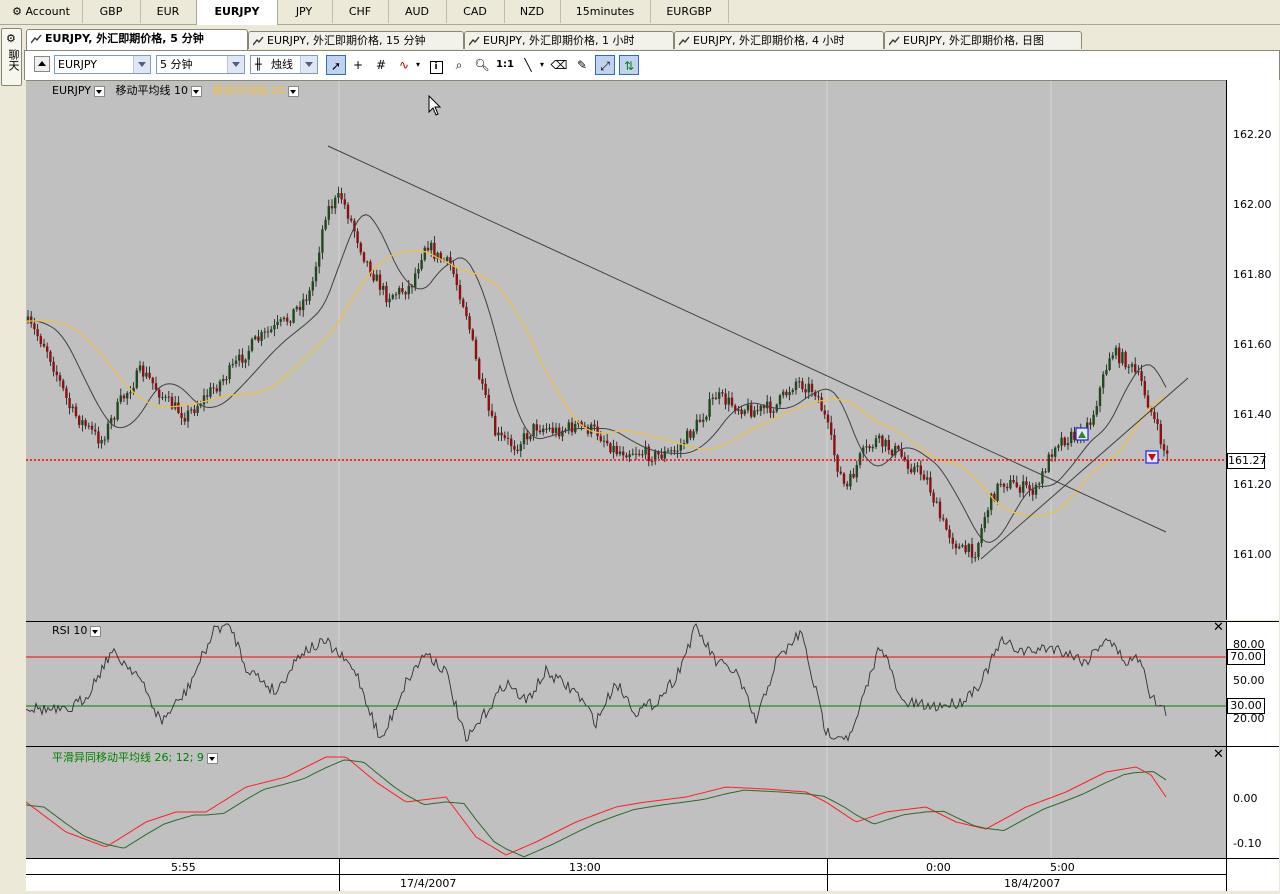 This screenshot has width=1280, height=894. What do you see at coordinates (200, 64) in the screenshot?
I see `timeframe-select: 5 分钟` at bounding box center [200, 64].